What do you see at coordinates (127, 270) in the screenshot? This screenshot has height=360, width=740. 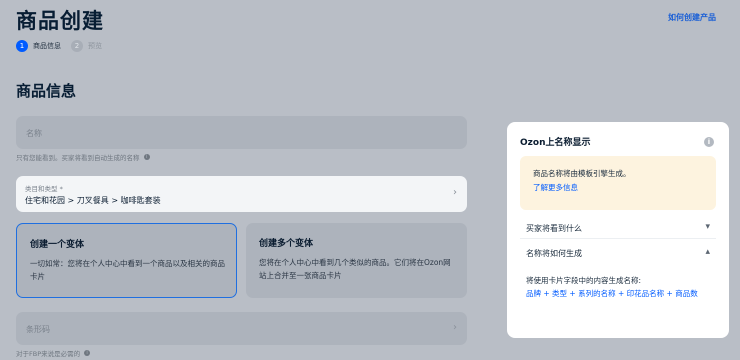 I see `variant-description: 一切如常：您将在个人中心中看到一个商品以及相关的商品卡片` at bounding box center [127, 270].